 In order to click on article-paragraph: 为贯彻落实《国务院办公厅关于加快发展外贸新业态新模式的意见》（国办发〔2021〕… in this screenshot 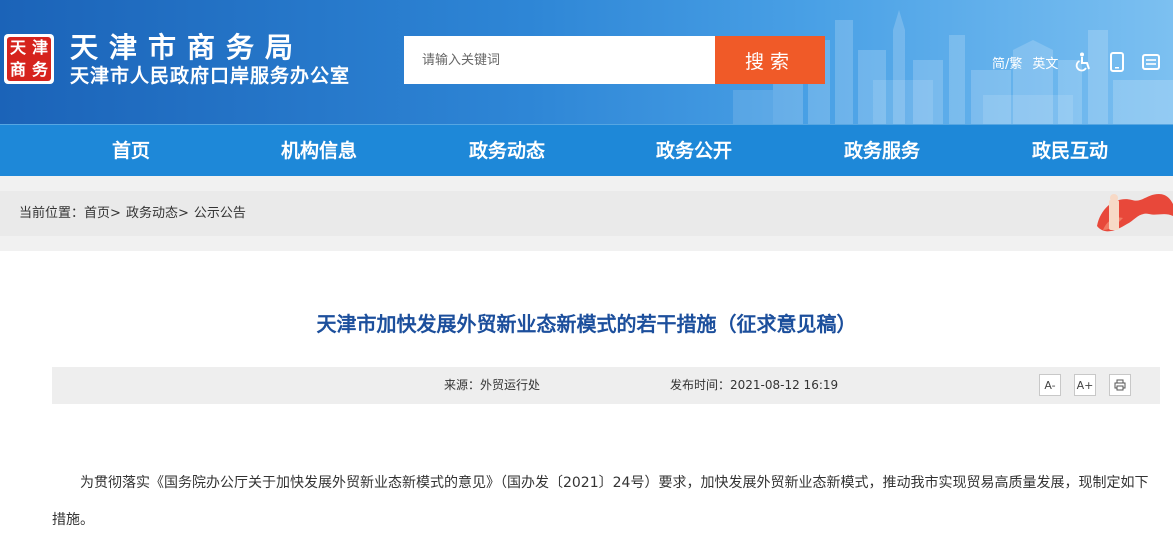, I will do `click(614, 483)`.